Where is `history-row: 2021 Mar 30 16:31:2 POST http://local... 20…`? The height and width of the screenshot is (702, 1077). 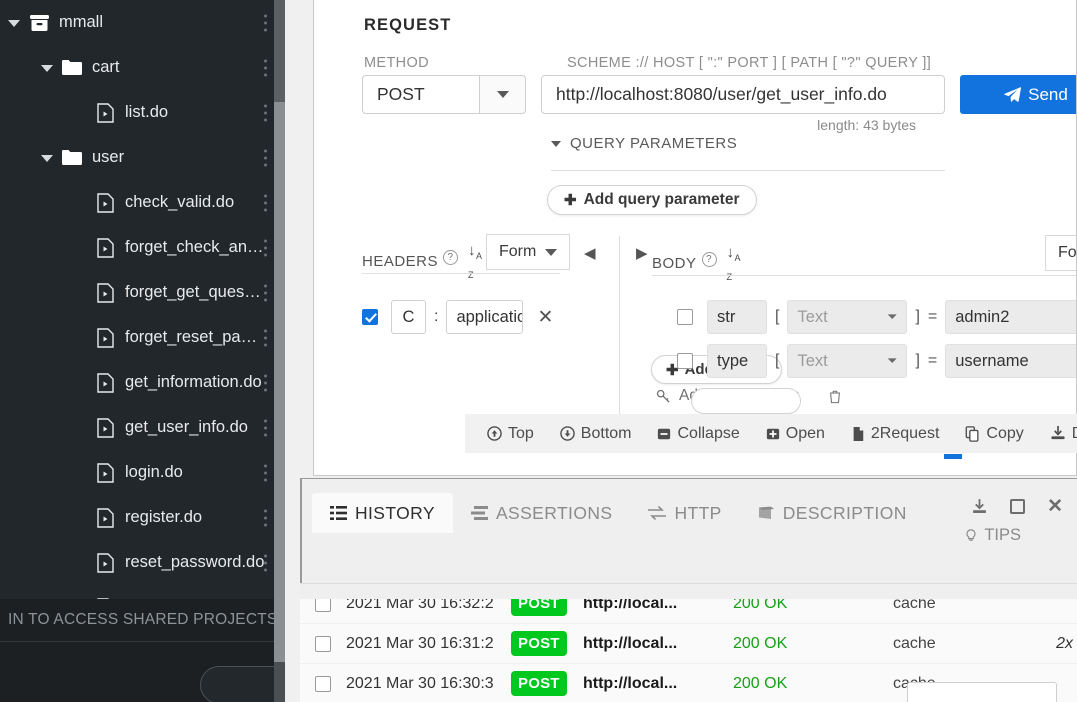 history-row: 2021 Mar 30 16:31:2 POST http://local... 20… is located at coordinates (688, 644).